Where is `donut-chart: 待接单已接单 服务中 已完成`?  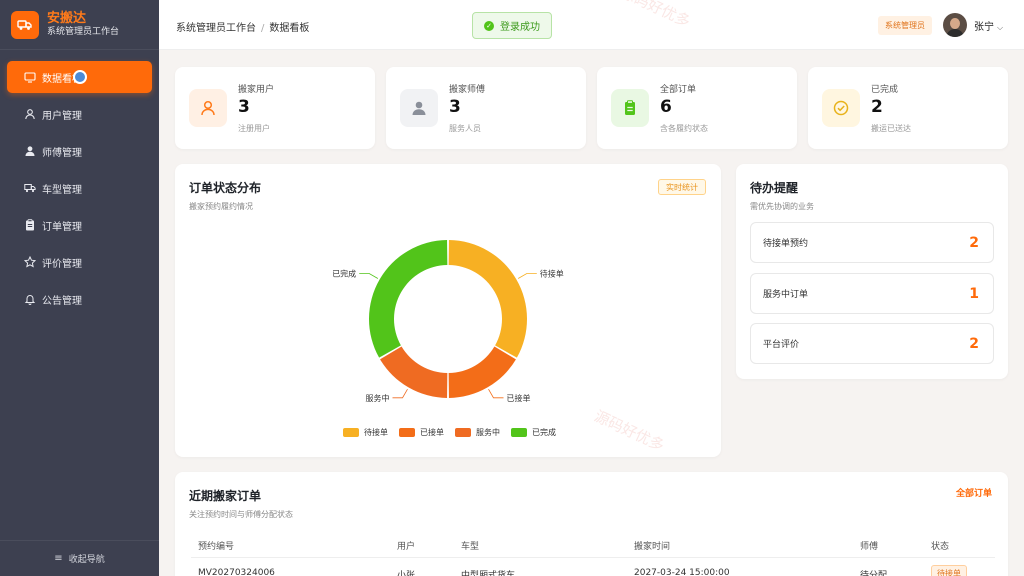
donut-chart: 待接单已接单 服务中 已完成 is located at coordinates (448, 321).